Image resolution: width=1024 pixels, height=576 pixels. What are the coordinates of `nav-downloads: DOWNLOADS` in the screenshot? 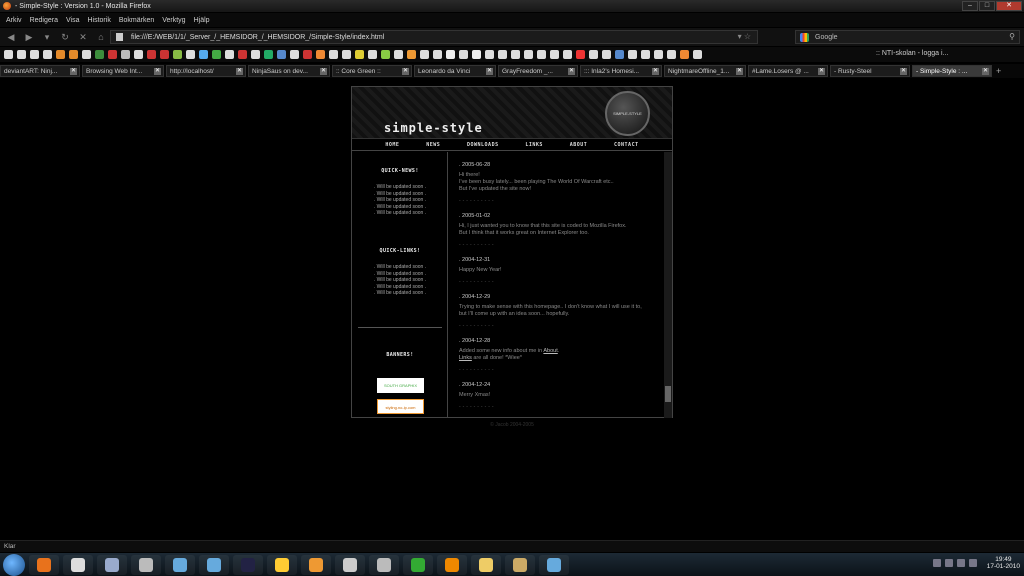 It's located at (483, 145).